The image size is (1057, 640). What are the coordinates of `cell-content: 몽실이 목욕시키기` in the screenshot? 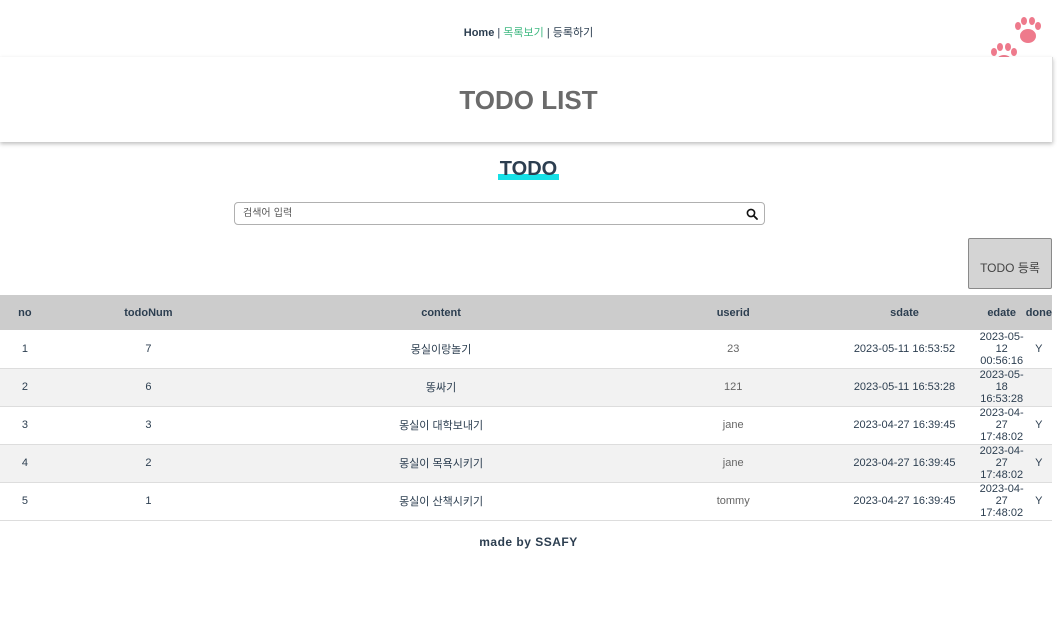 It's located at (441, 463).